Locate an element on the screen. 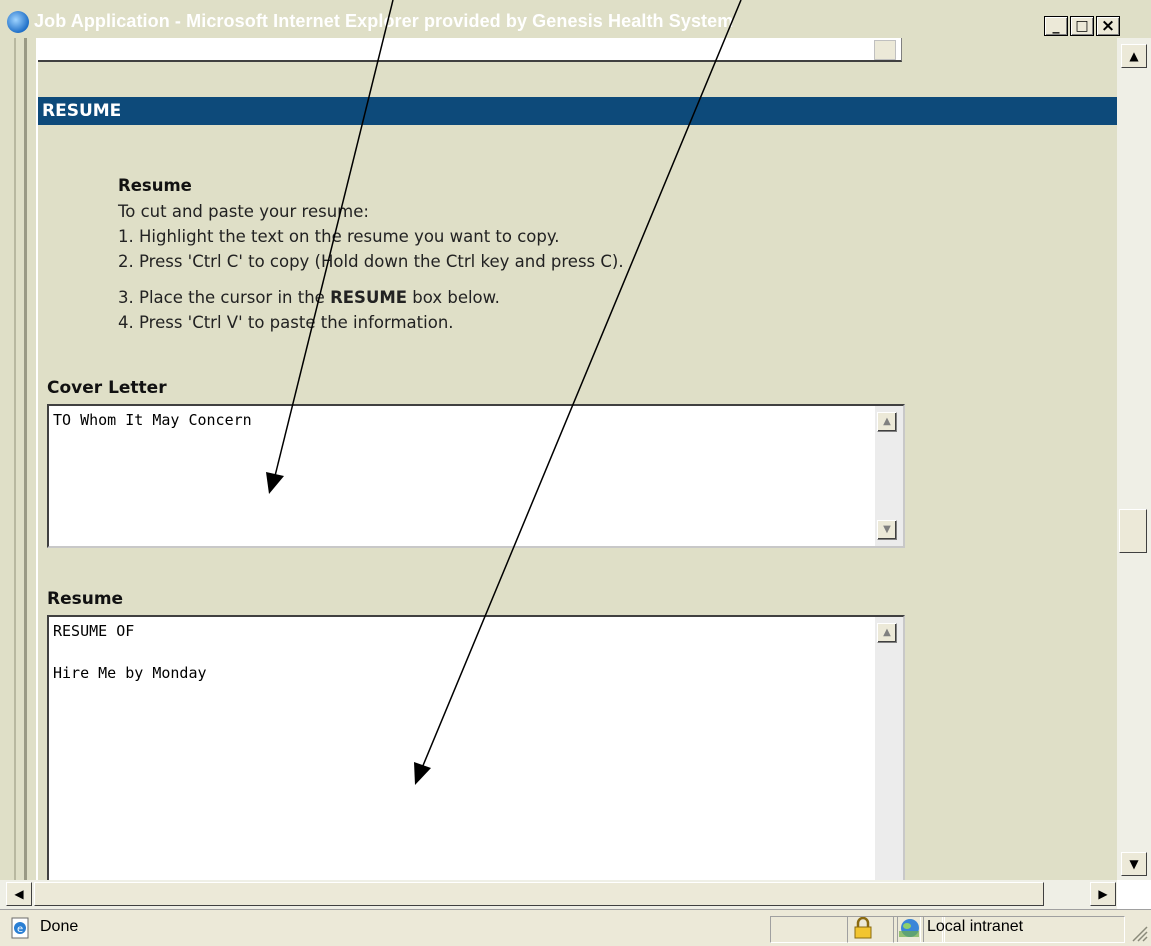  section-header: RESUME is located at coordinates (577, 111).